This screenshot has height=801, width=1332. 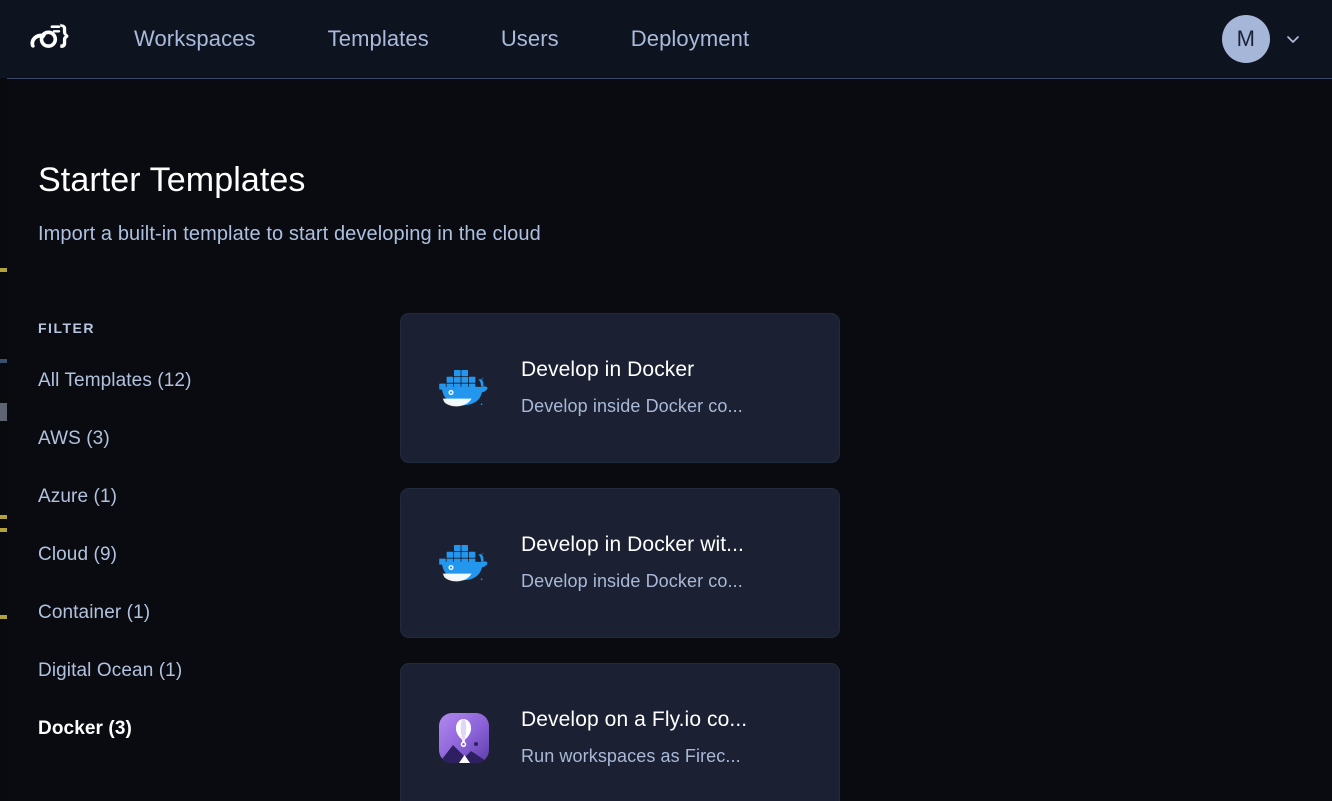 What do you see at coordinates (49, 39) in the screenshot?
I see `coder-logo-icon` at bounding box center [49, 39].